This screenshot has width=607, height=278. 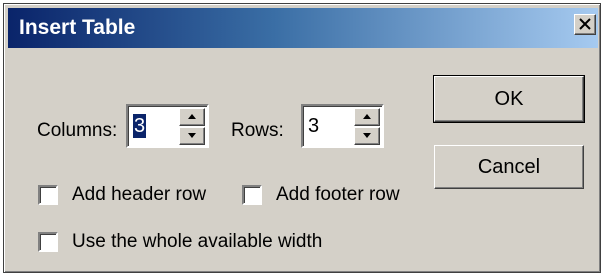 I want to click on rows-value: 3, so click(x=313, y=126).